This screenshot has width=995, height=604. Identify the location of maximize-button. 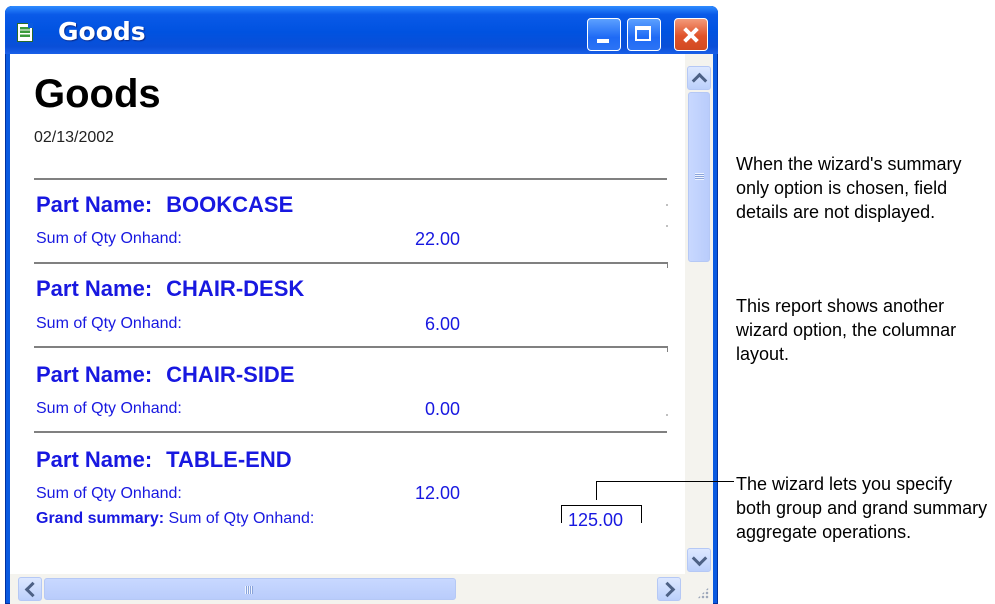
(644, 34).